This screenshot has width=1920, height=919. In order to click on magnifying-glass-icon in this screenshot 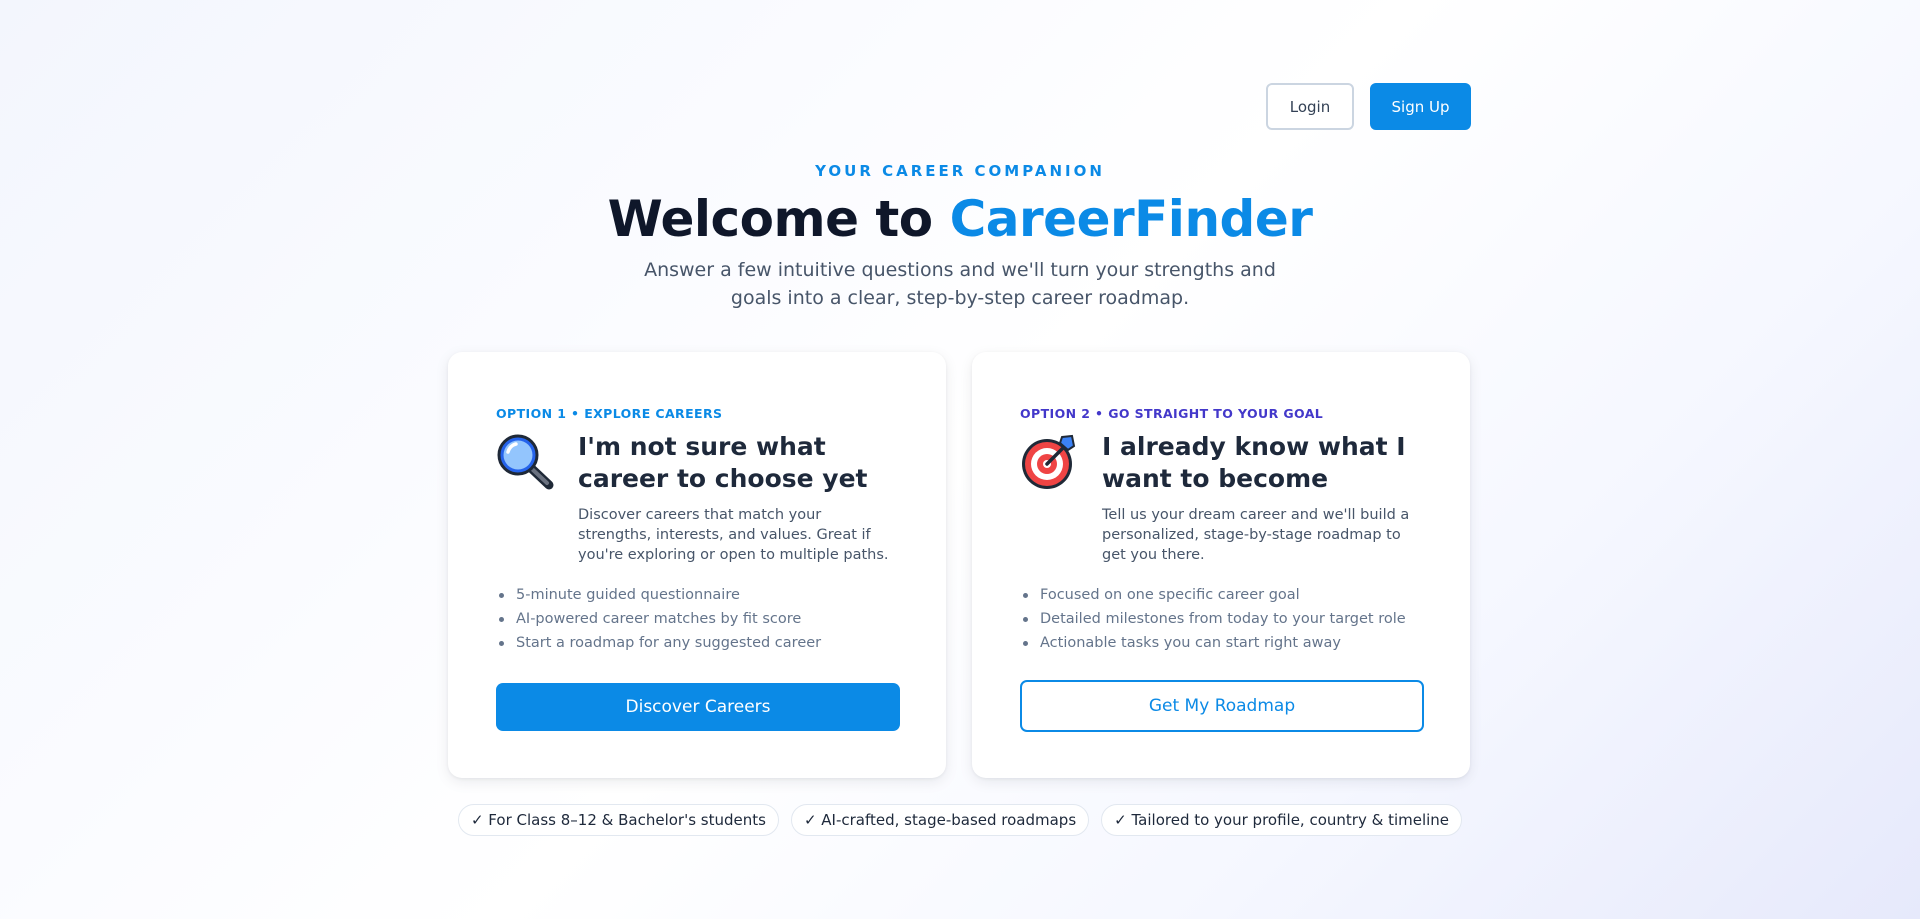, I will do `click(525, 462)`.